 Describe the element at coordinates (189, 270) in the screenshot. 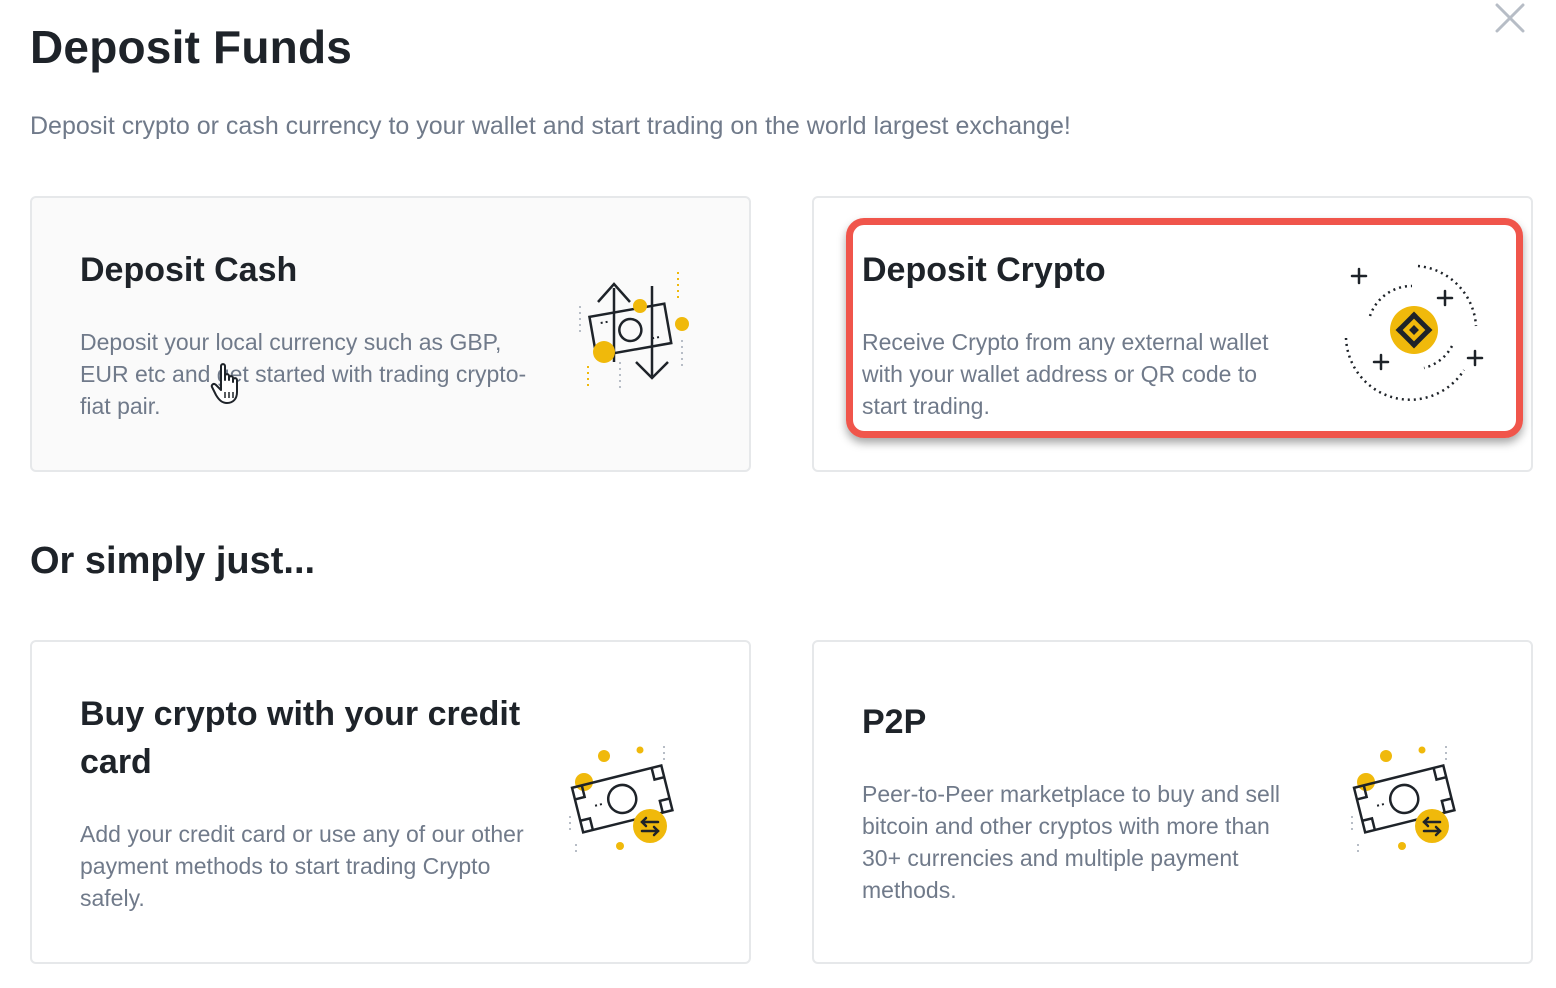

I see `deposit-cash-title: Deposit Cash` at that location.